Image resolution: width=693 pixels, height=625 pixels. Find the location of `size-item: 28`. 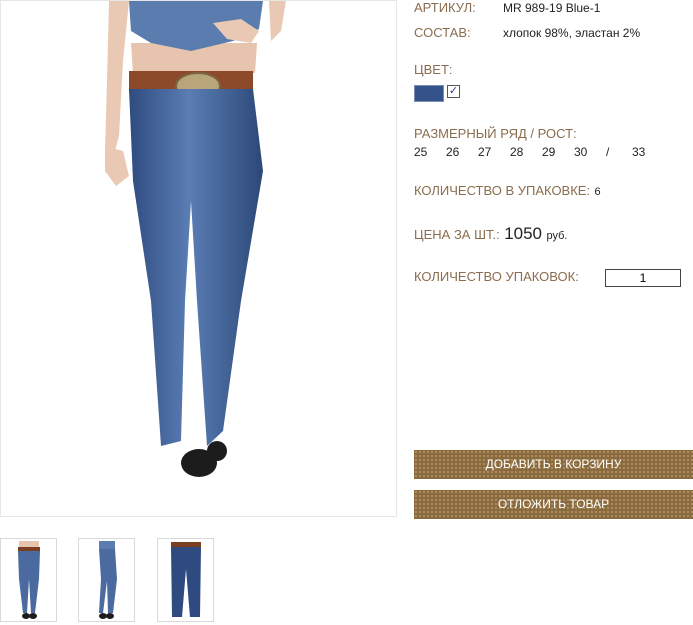

size-item: 28 is located at coordinates (517, 152).